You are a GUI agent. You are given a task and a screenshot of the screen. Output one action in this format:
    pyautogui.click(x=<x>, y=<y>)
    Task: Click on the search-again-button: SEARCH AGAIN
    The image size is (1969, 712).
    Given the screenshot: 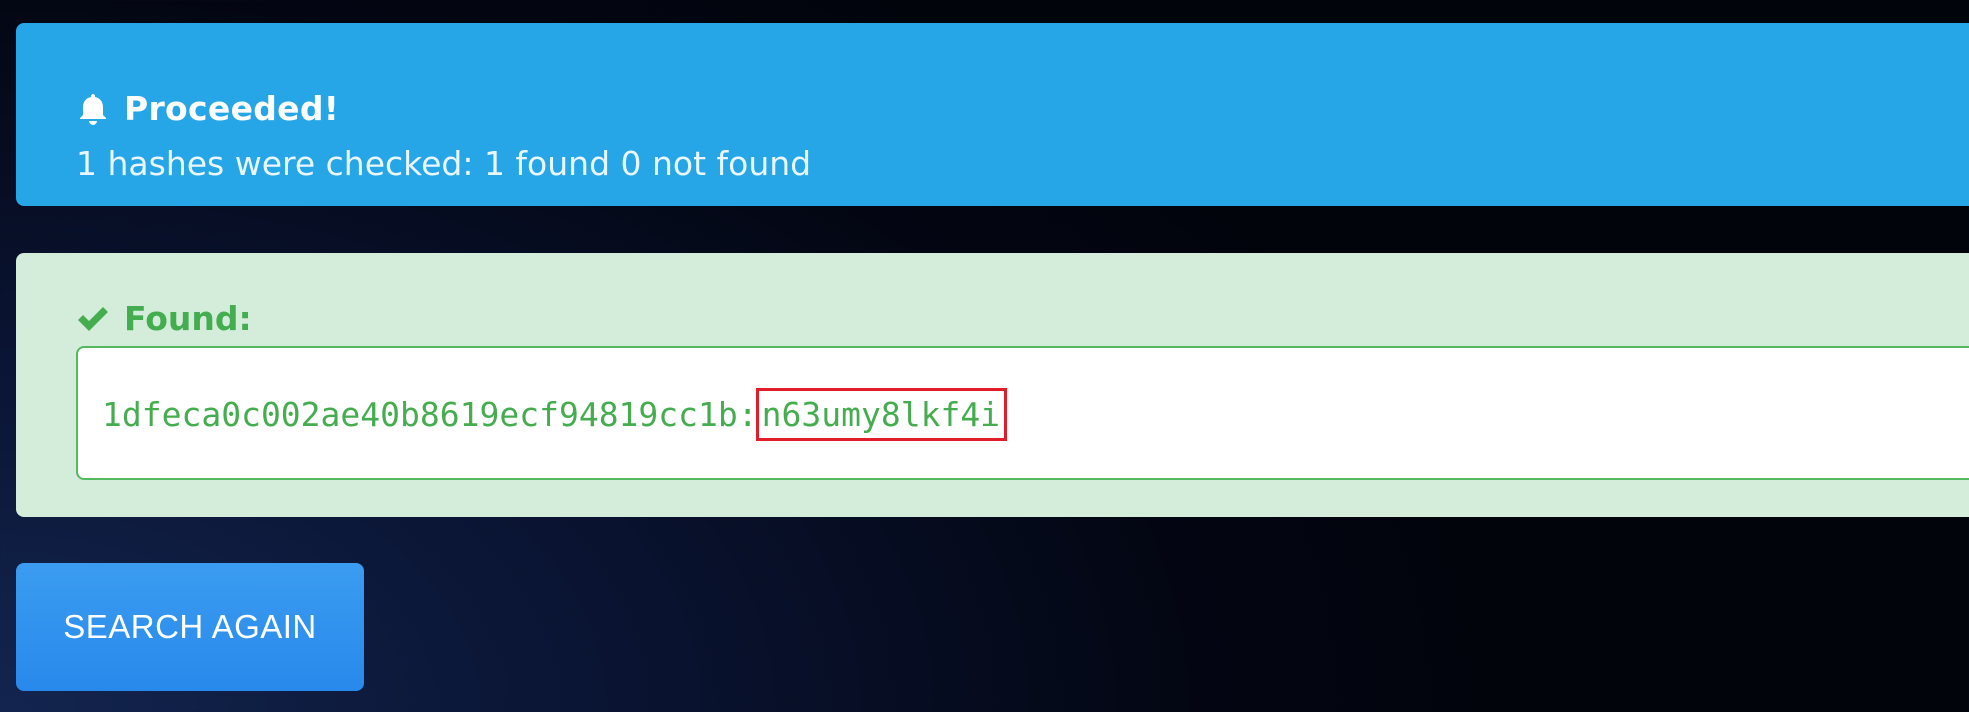 What is the action you would take?
    pyautogui.click(x=190, y=627)
    